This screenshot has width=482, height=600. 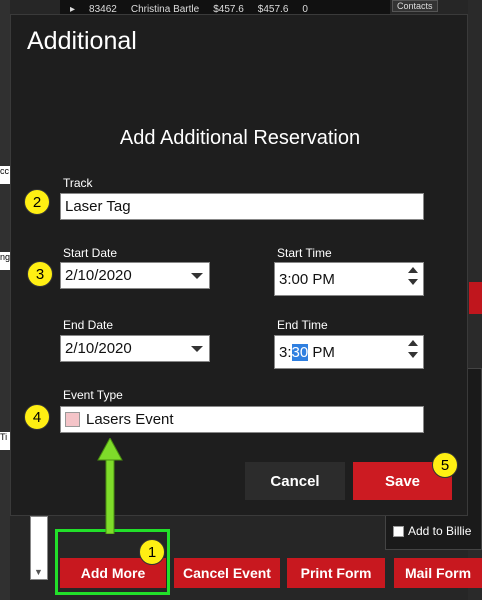 I want to click on cancel-event-button: Cancel Event, so click(x=227, y=573).